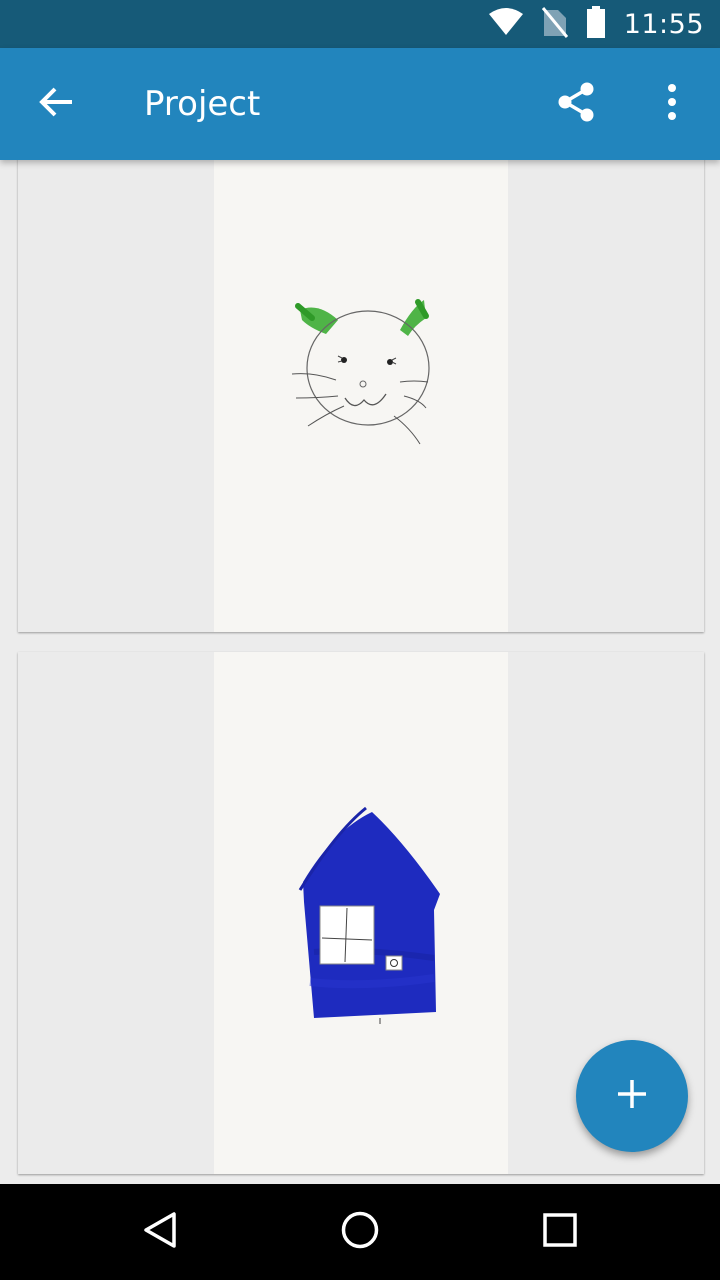  Describe the element at coordinates (663, 24) in the screenshot. I see `clock: 11:55` at that location.